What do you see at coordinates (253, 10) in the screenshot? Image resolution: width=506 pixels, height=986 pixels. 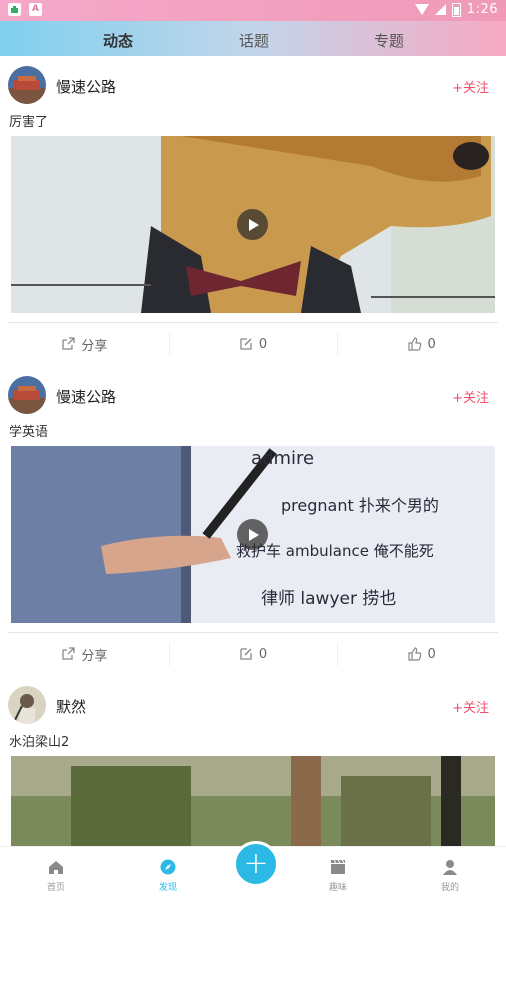 I see `status-bar: A 1:26` at bounding box center [253, 10].